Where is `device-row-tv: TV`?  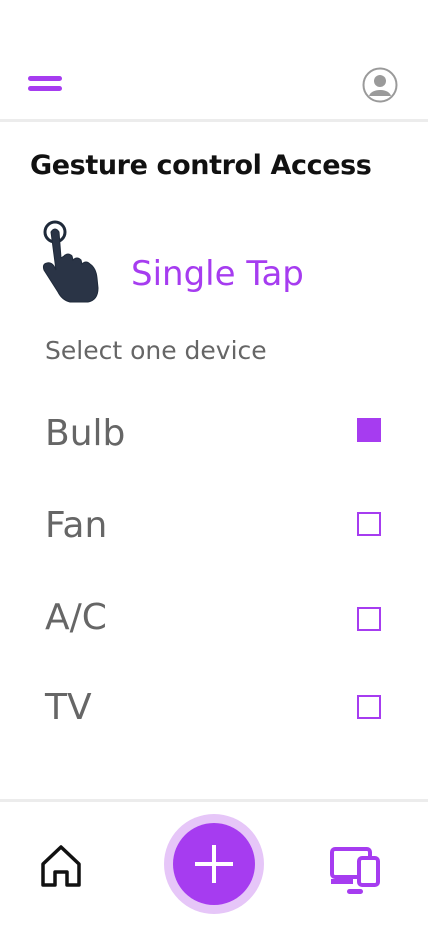
device-row-tv: TV is located at coordinates (214, 706).